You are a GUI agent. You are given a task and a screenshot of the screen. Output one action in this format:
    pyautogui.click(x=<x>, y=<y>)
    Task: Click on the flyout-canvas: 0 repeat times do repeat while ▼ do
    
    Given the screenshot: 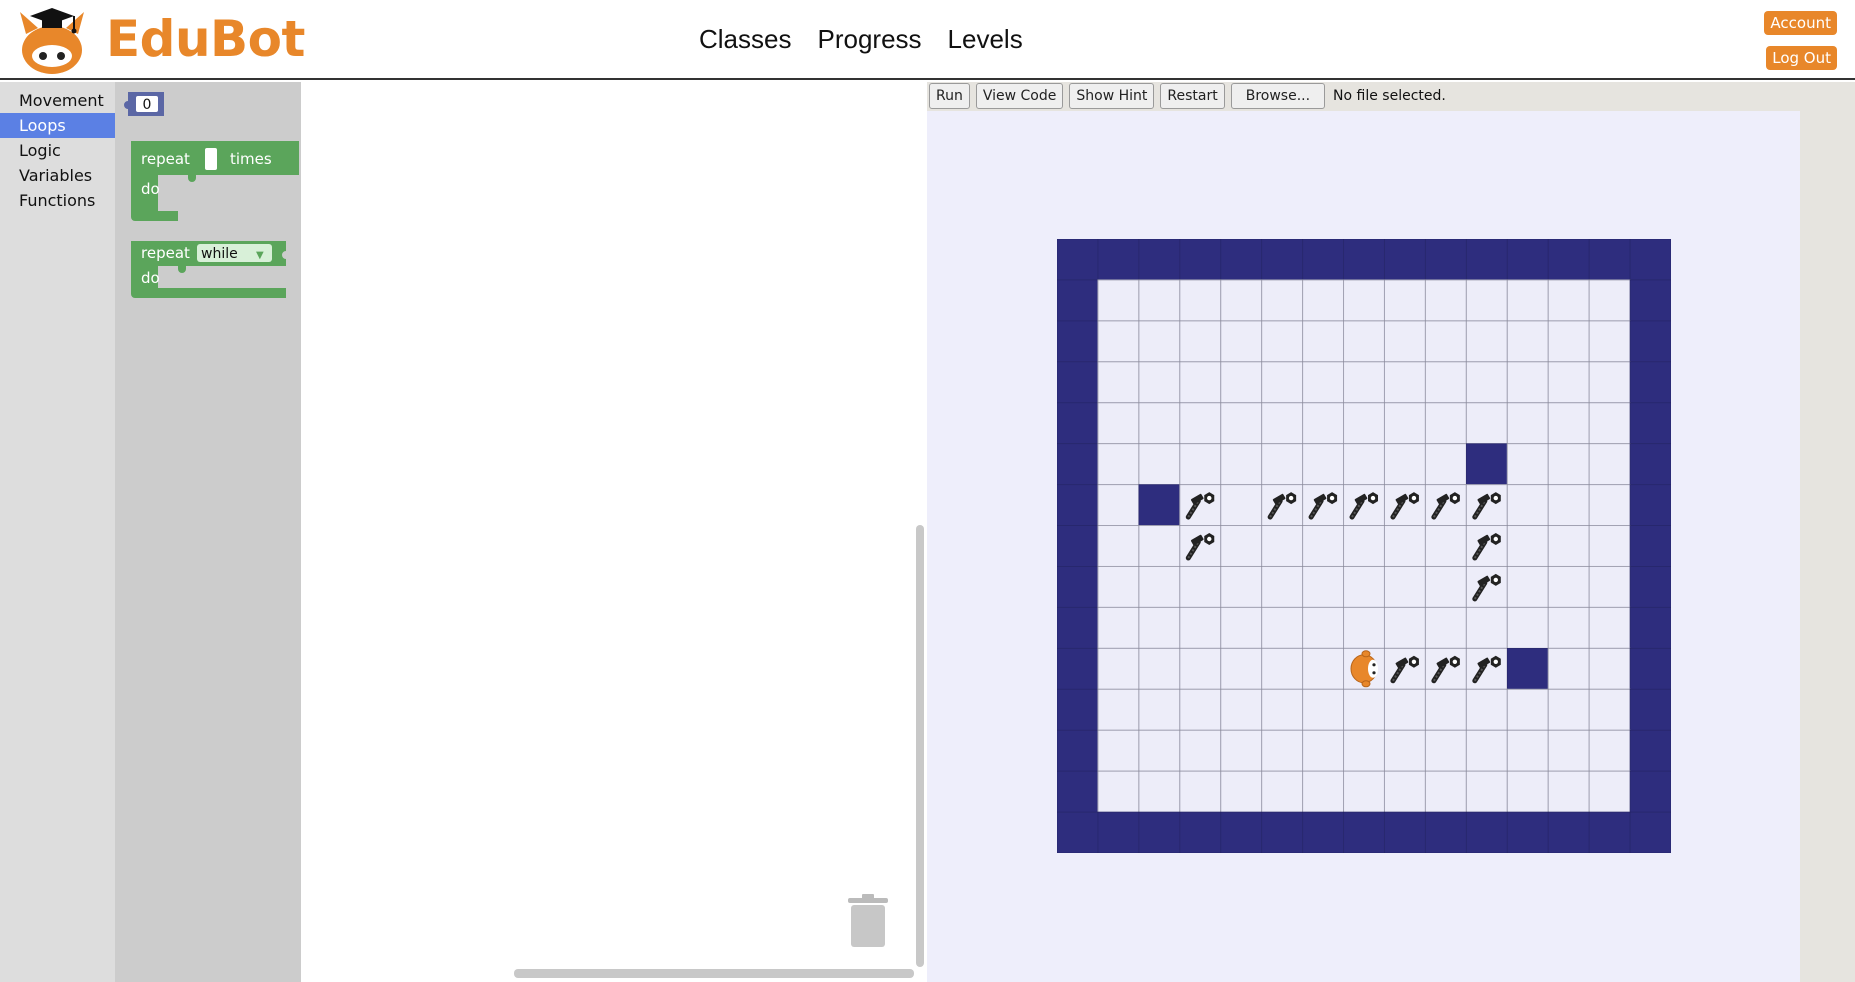 What is the action you would take?
    pyautogui.click(x=211, y=195)
    